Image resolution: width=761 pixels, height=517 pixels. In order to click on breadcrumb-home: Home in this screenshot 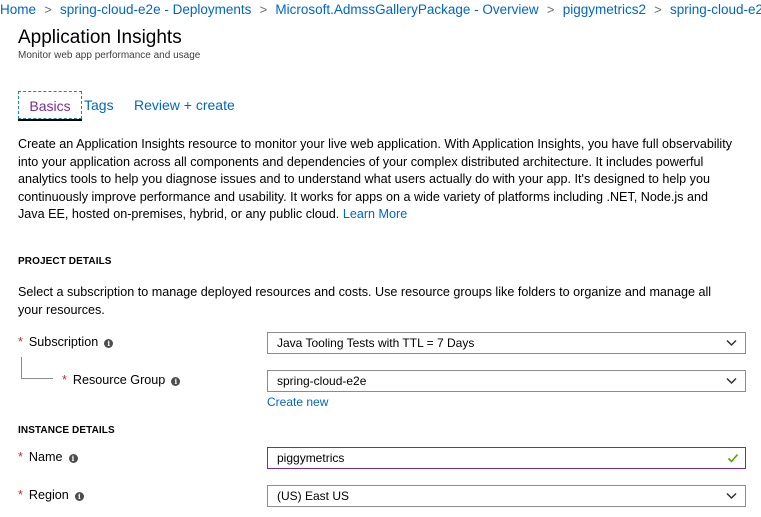, I will do `click(18, 9)`.